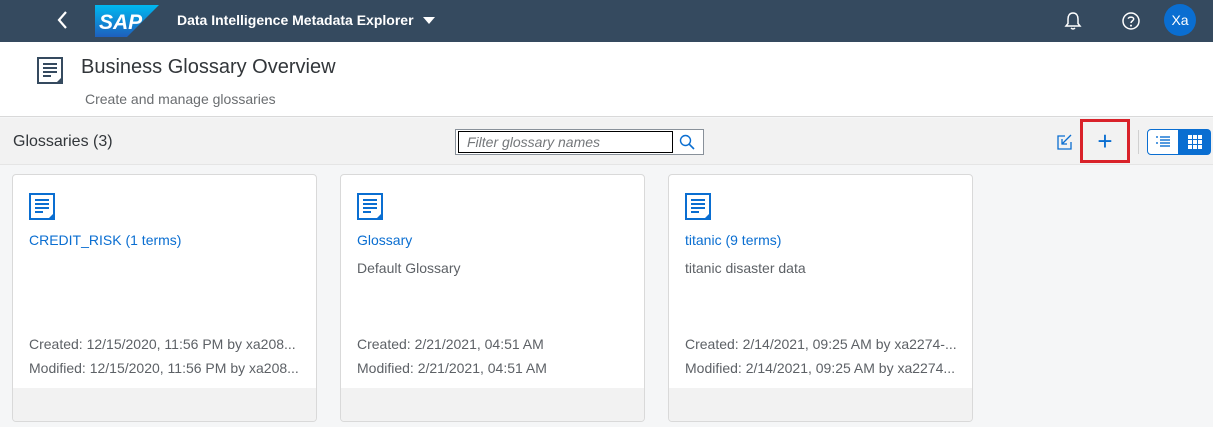 The height and width of the screenshot is (427, 1213). What do you see at coordinates (208, 67) in the screenshot?
I see `page-title: Business Glossary Overview` at bounding box center [208, 67].